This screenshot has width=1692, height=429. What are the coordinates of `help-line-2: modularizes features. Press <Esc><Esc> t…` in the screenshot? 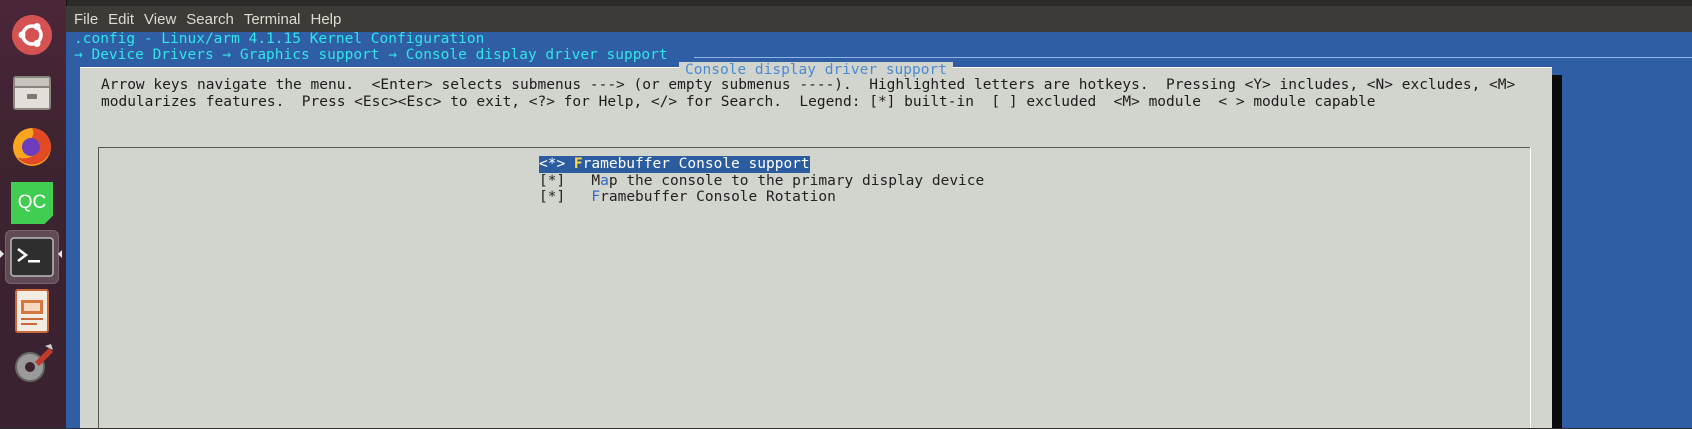 It's located at (738, 102).